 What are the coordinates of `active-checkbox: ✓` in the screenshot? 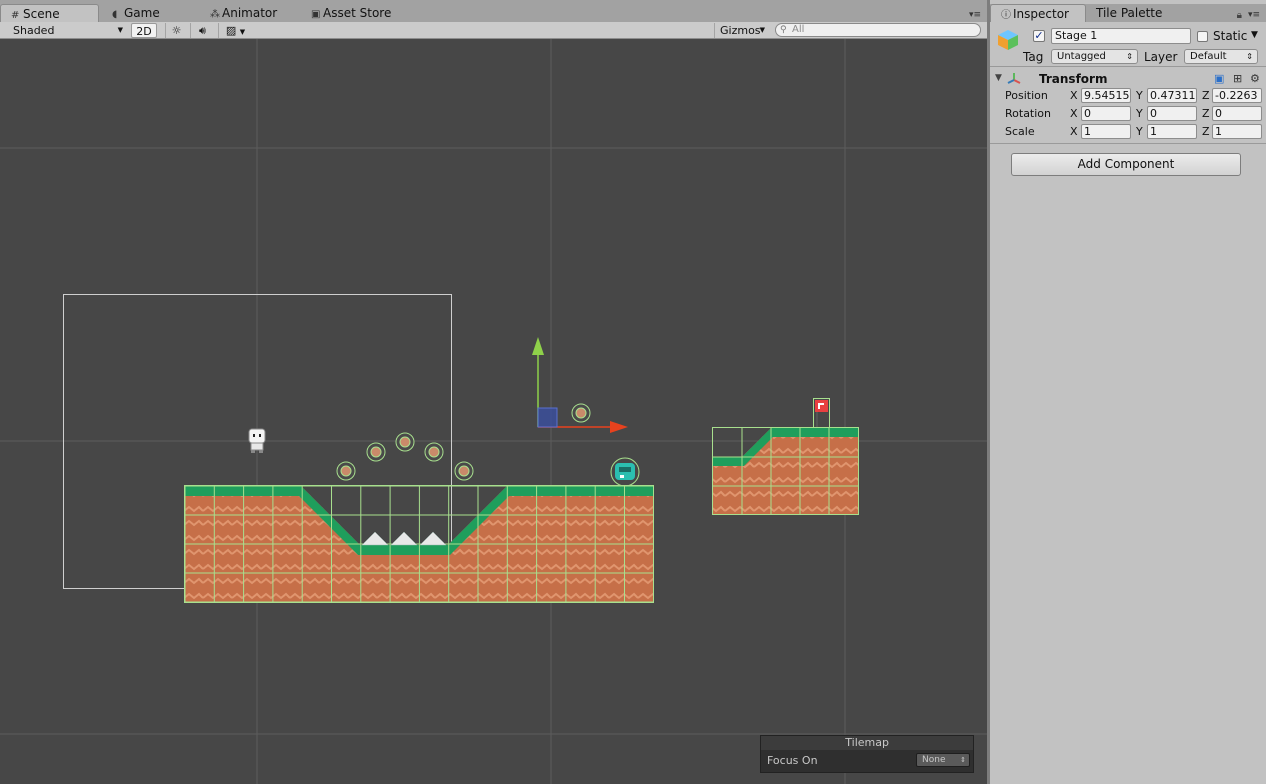 It's located at (1039, 36).